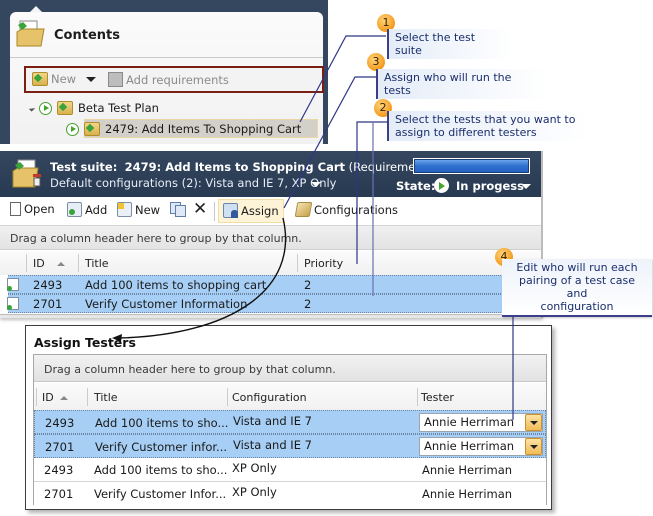 The width and height of the screenshot is (653, 516). What do you see at coordinates (26, 173) in the screenshot?
I see `test-suite-icon` at bounding box center [26, 173].